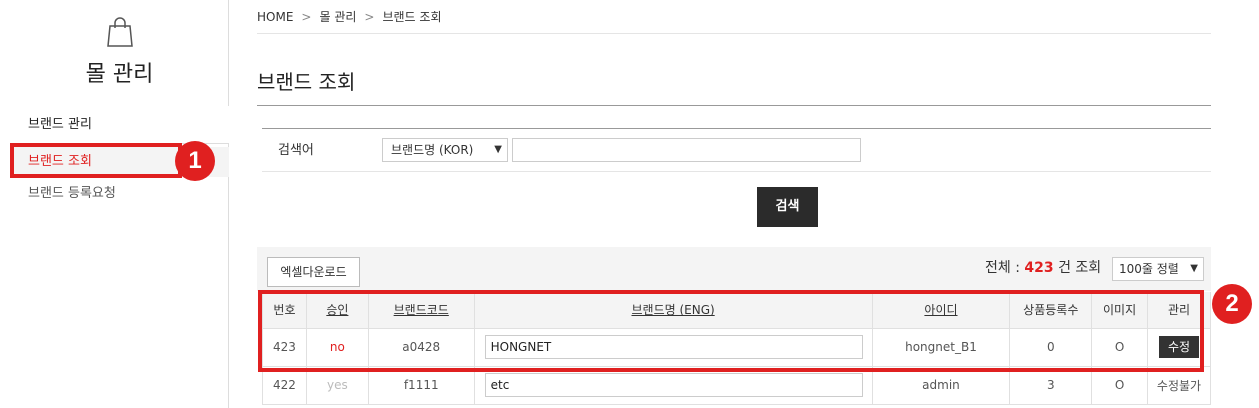 Image resolution: width=1259 pixels, height=408 pixels. Describe the element at coordinates (1232, 304) in the screenshot. I see `callout-badge-2: 2` at that location.